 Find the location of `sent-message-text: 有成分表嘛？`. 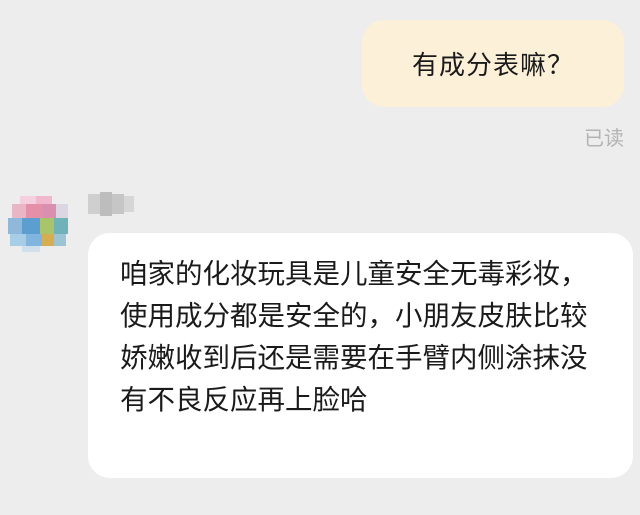

sent-message-text: 有成分表嘛？ is located at coordinates (492, 66).